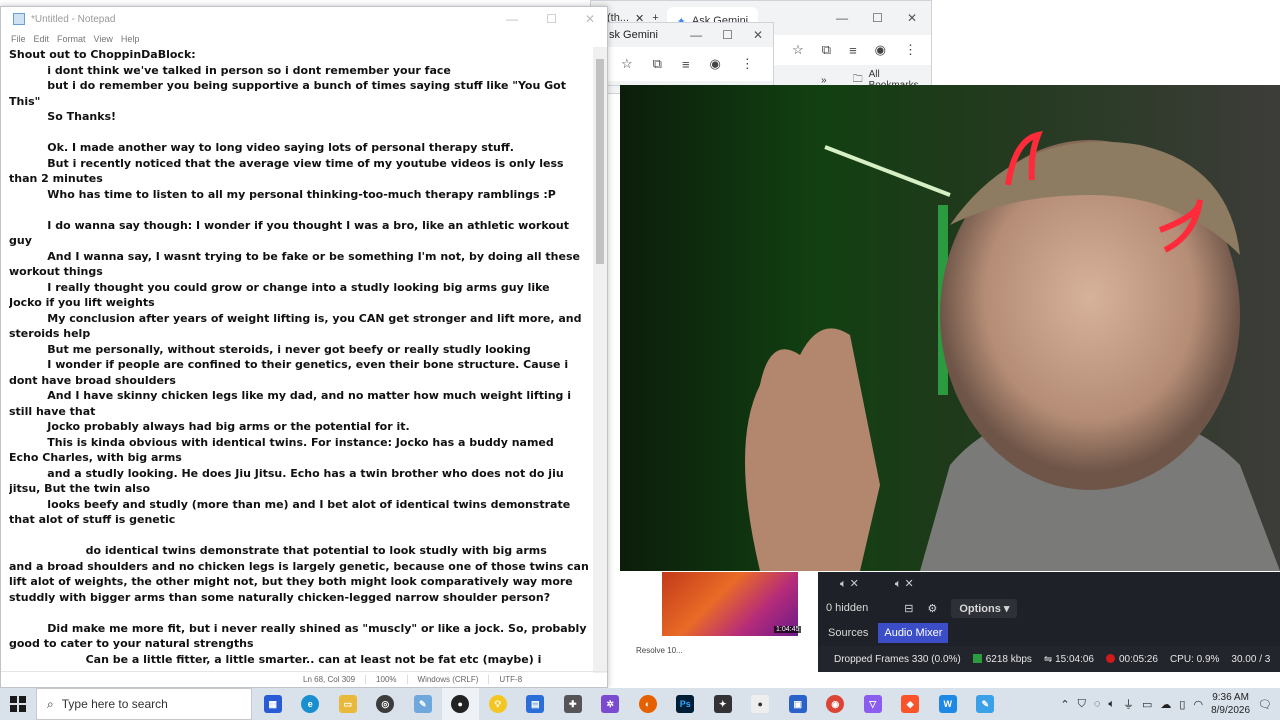  What do you see at coordinates (18, 39) in the screenshot?
I see `menu-file: File` at bounding box center [18, 39].